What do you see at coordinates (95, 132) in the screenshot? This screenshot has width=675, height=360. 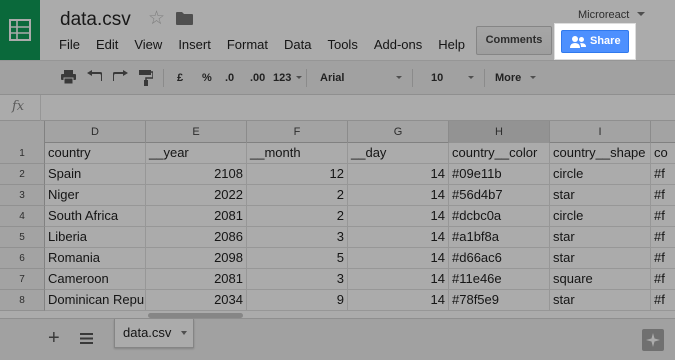 I see `column-header-d: D` at bounding box center [95, 132].